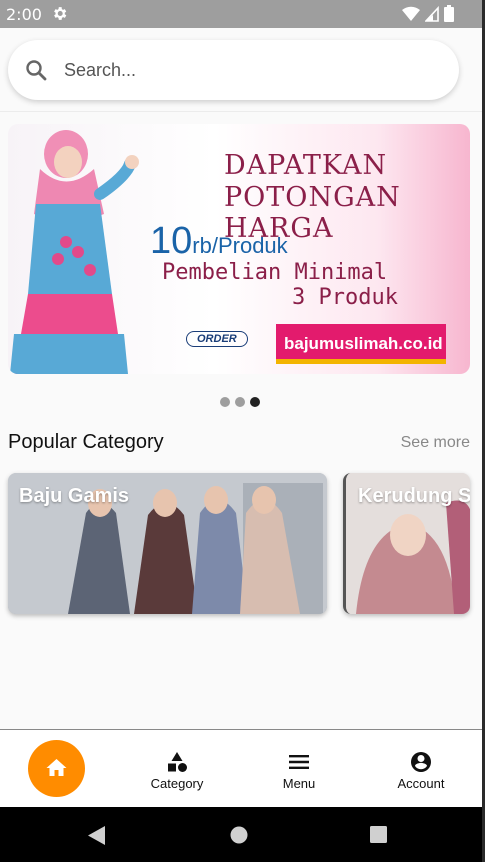 The width and height of the screenshot is (485, 862). I want to click on menu-icon, so click(299, 762).